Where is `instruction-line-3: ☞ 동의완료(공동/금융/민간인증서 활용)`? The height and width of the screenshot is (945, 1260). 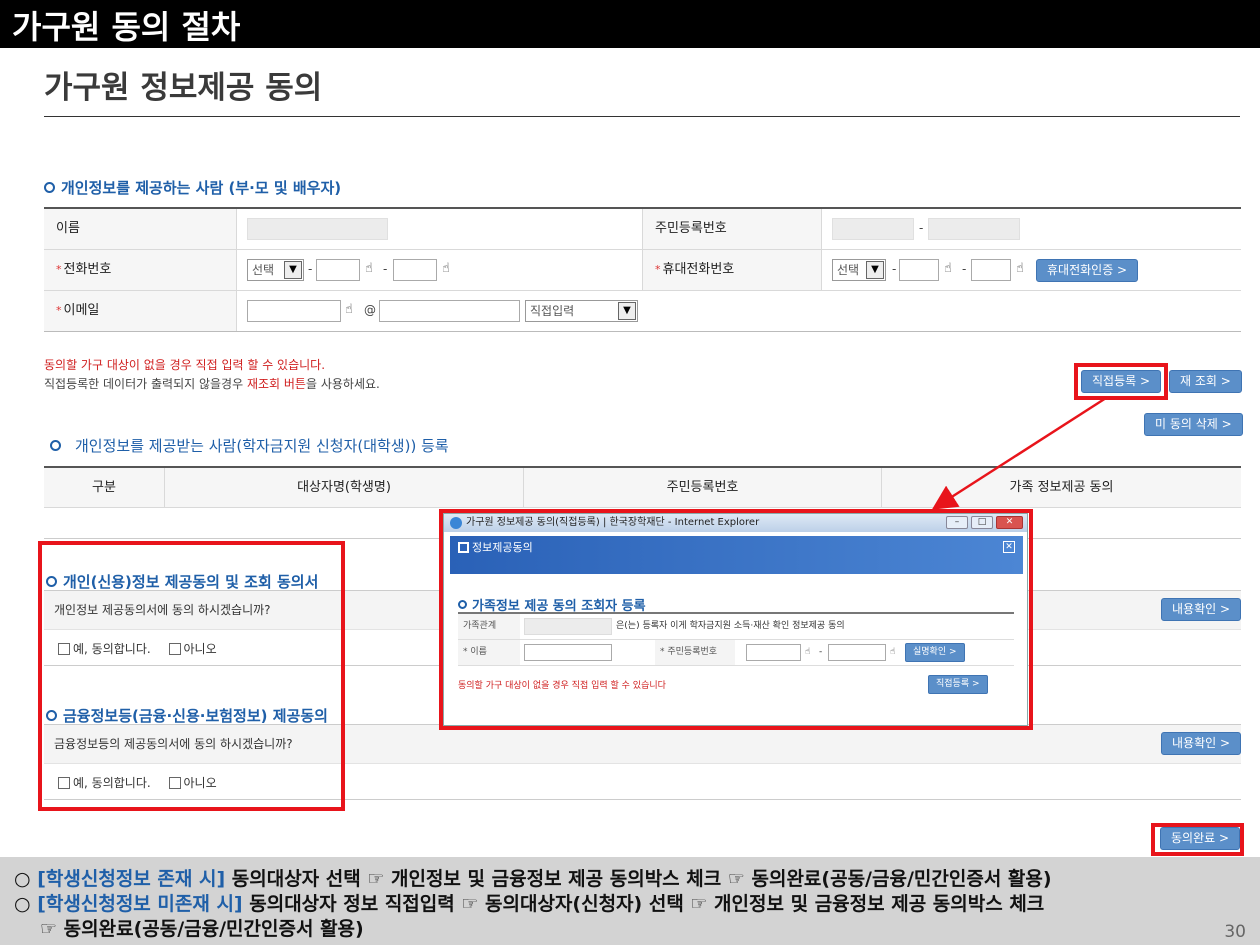
instruction-line-3: ☞ 동의완료(공동/금융/민간인증서 활용) is located at coordinates (202, 929).